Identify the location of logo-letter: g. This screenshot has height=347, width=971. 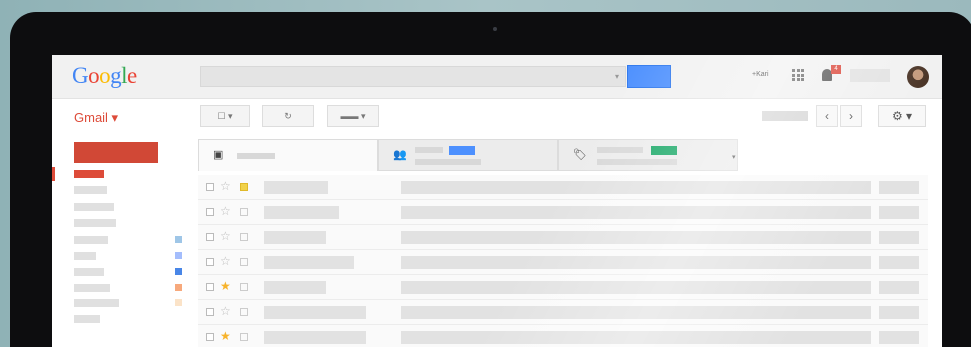
(116, 75).